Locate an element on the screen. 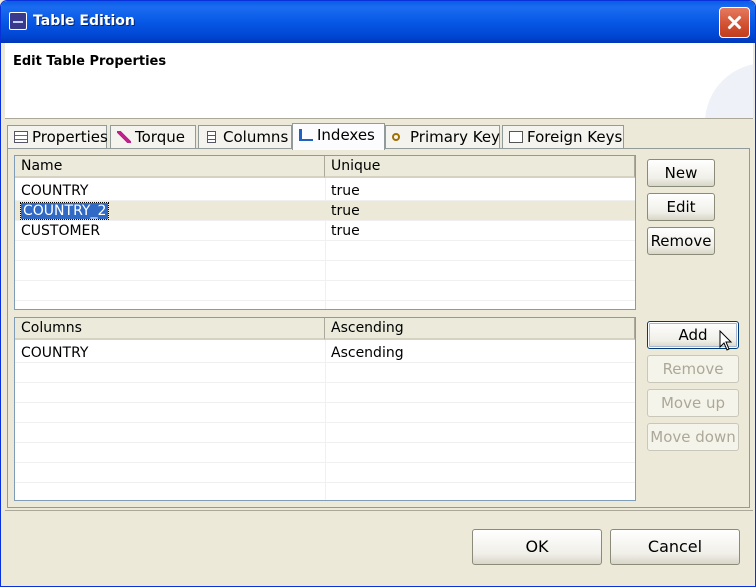  tab-label: Indexes is located at coordinates (346, 135).